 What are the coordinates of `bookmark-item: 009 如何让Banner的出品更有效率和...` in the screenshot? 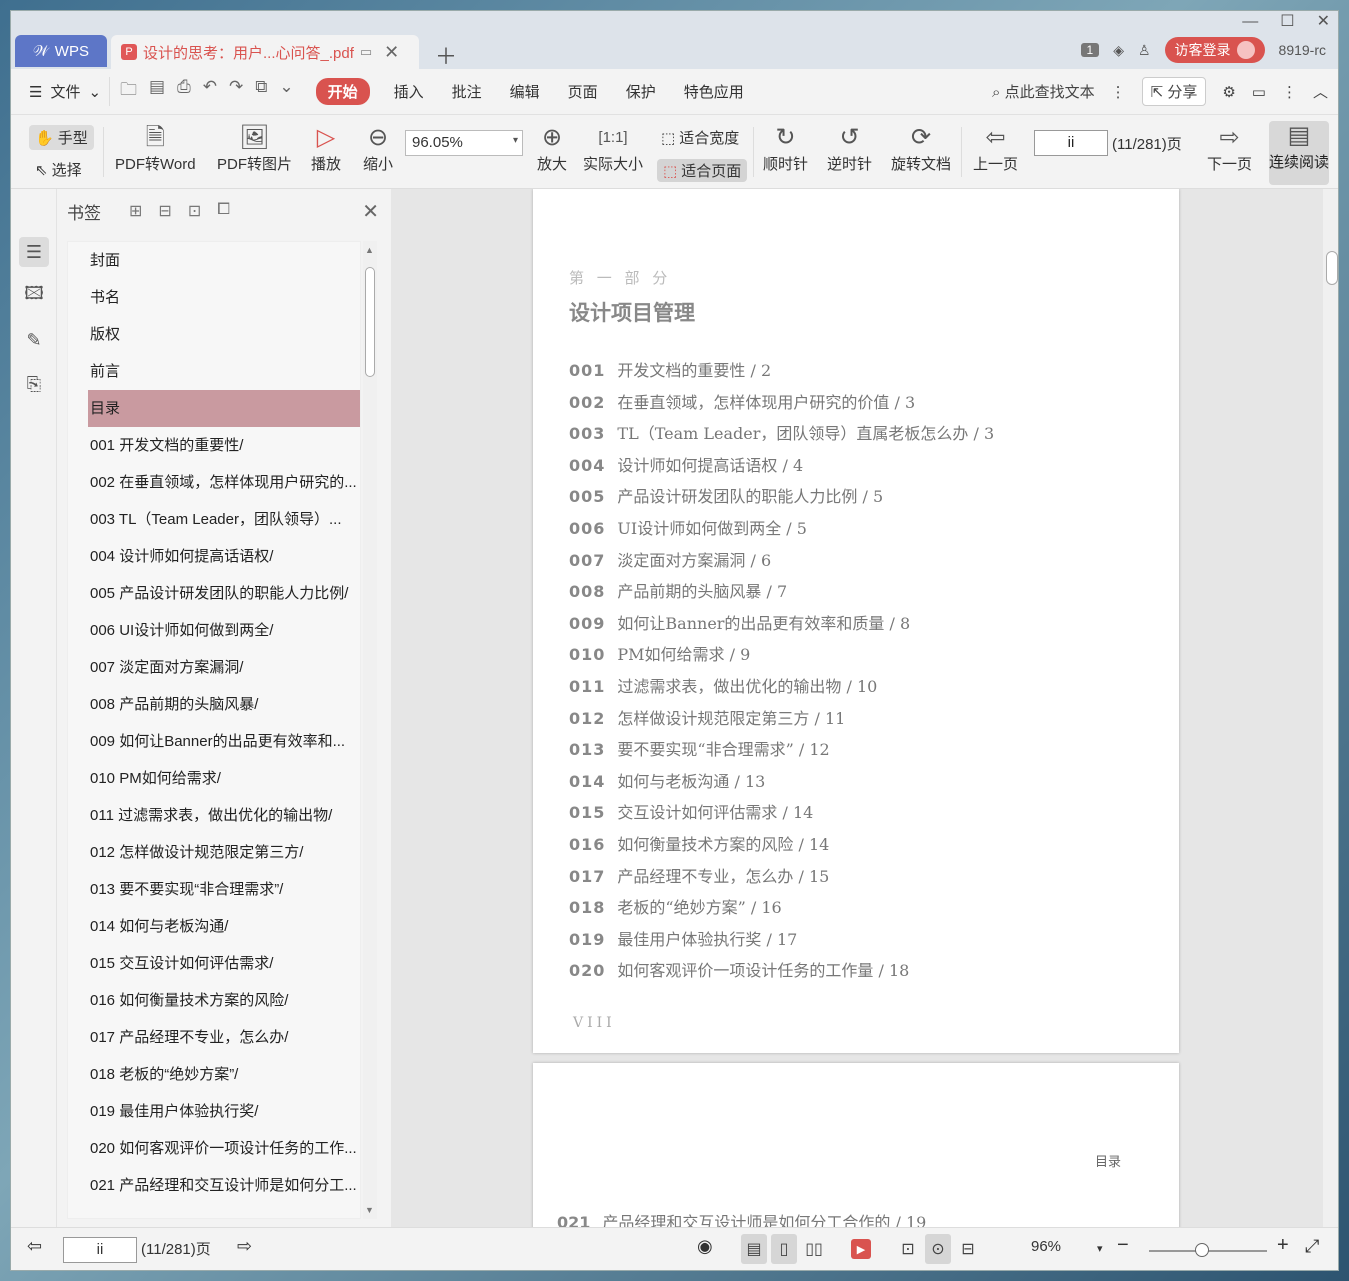 It's located at (214, 741).